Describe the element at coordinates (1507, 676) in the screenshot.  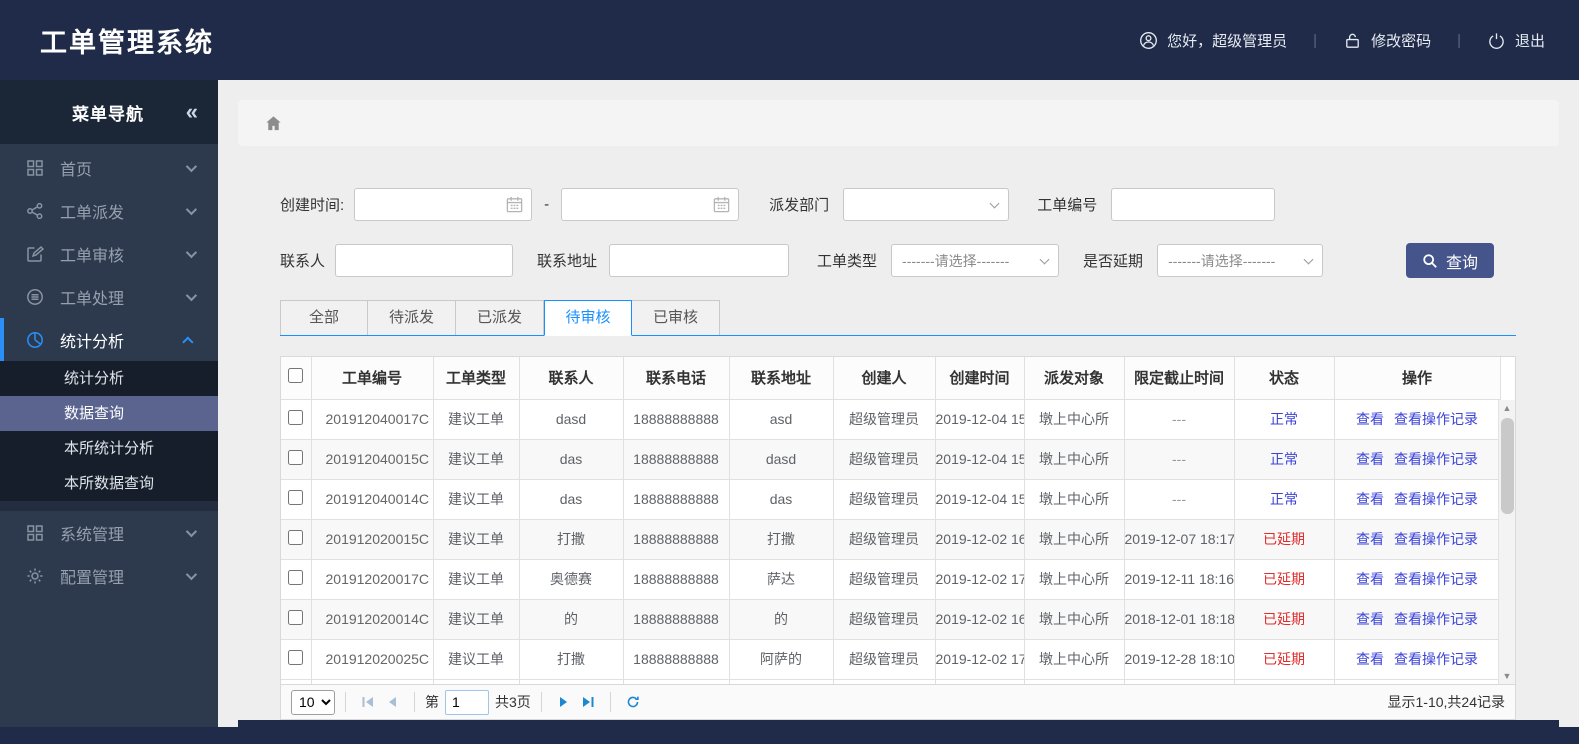
I see `scroll-down-icon: ▼` at that location.